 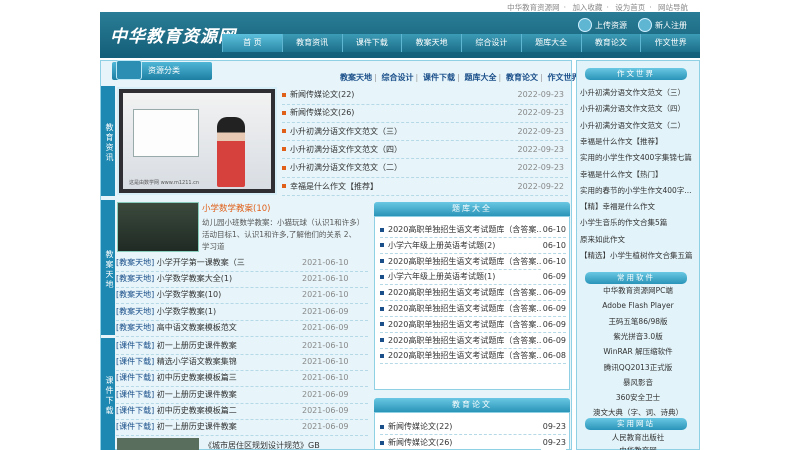 What do you see at coordinates (473, 442) in the screenshot?
I see `list-item: 新闻传媒论文(26) 09-23` at bounding box center [473, 442].